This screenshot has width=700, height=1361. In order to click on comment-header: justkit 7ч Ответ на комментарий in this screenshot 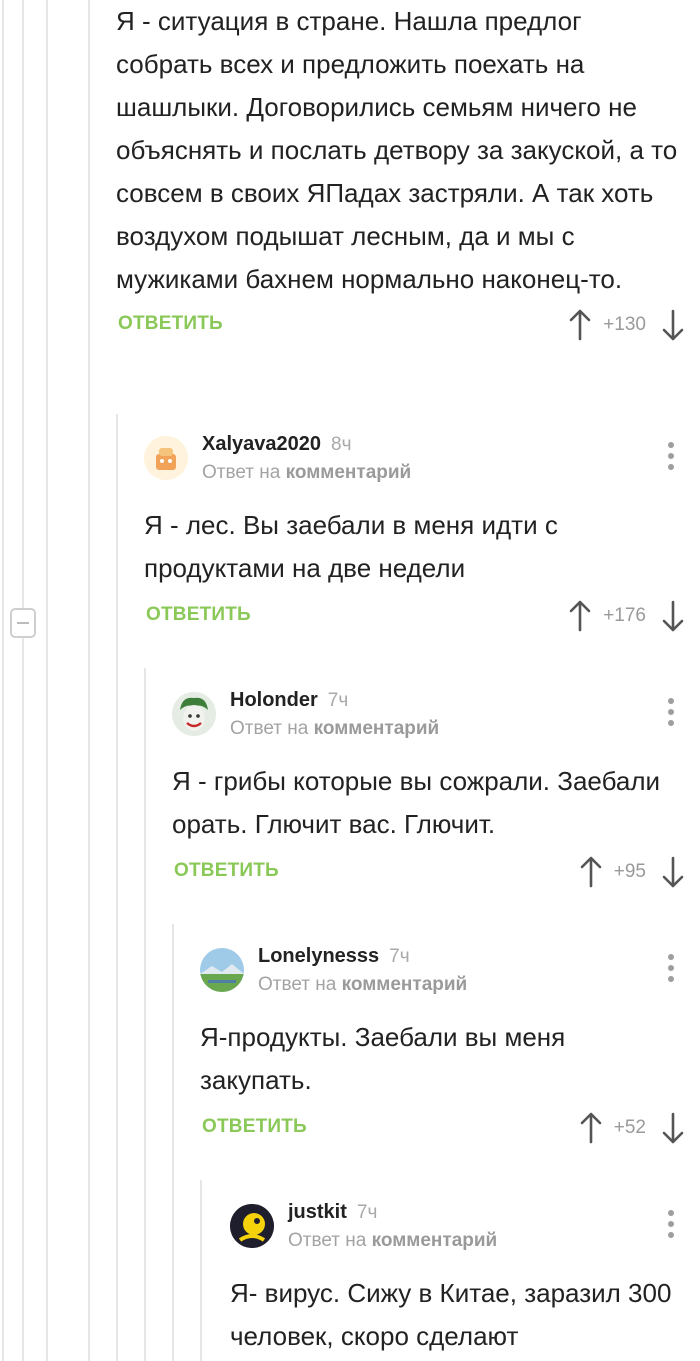, I will do `click(465, 1230)`.